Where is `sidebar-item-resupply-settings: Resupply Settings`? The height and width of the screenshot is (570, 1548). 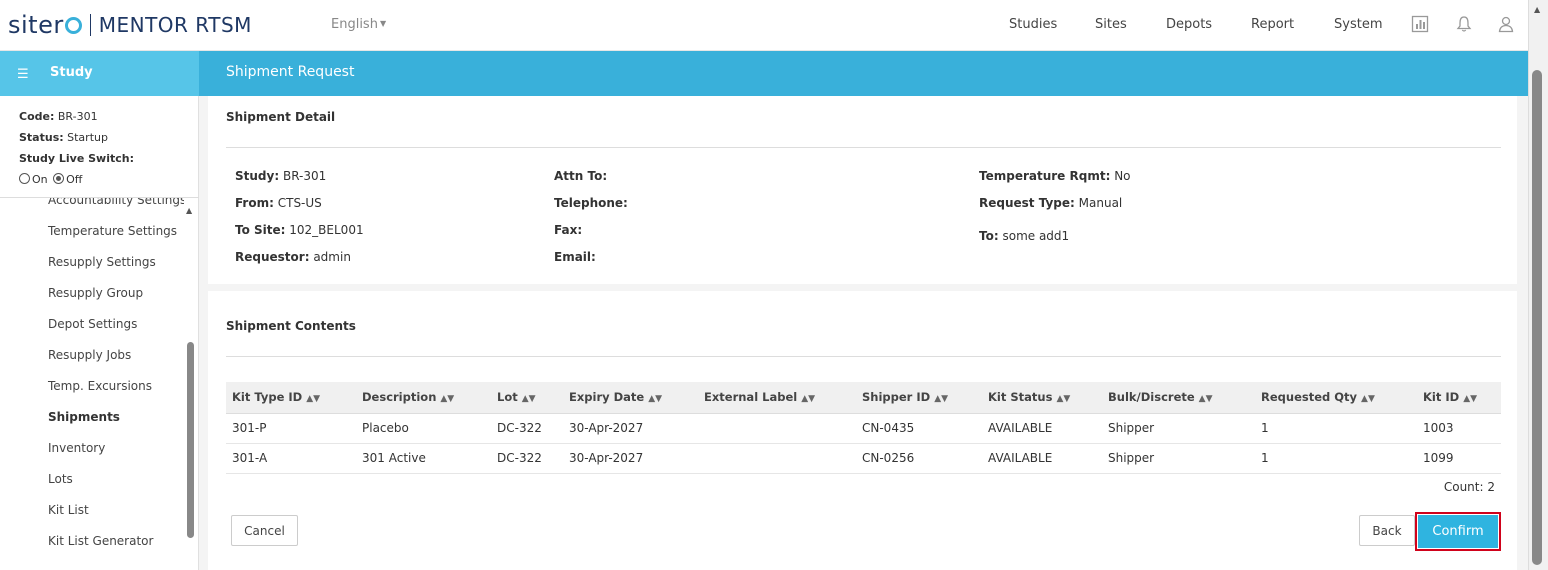
sidebar-item-resupply-settings: Resupply Settings is located at coordinates (102, 262).